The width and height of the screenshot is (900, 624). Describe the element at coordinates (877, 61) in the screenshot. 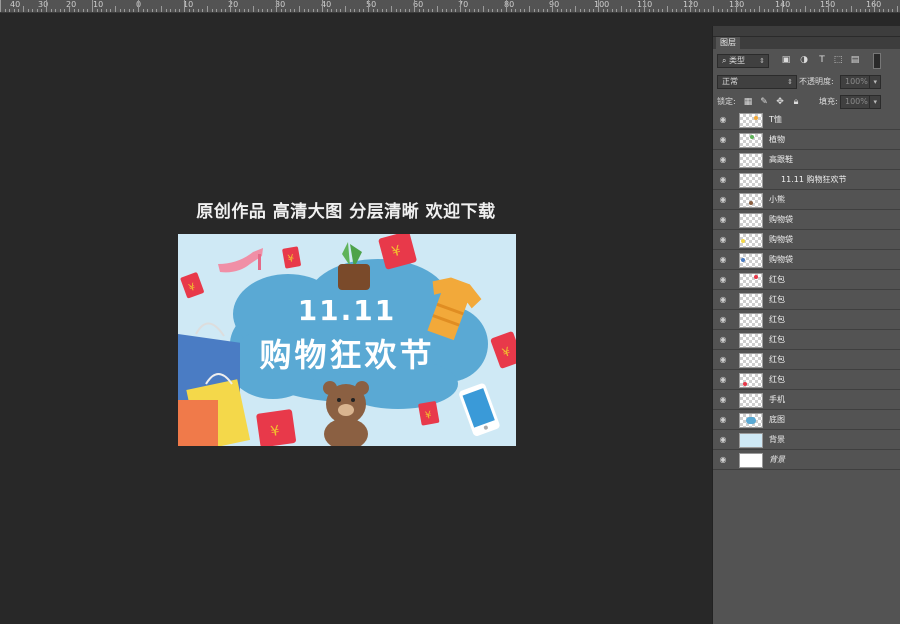

I see `filter-toggle-icon` at that location.